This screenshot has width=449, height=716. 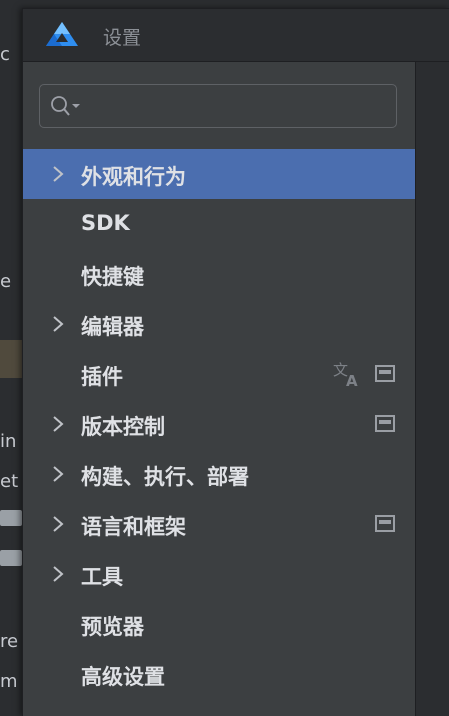 What do you see at coordinates (105, 223) in the screenshot?
I see `tree-item-label: SDK` at bounding box center [105, 223].